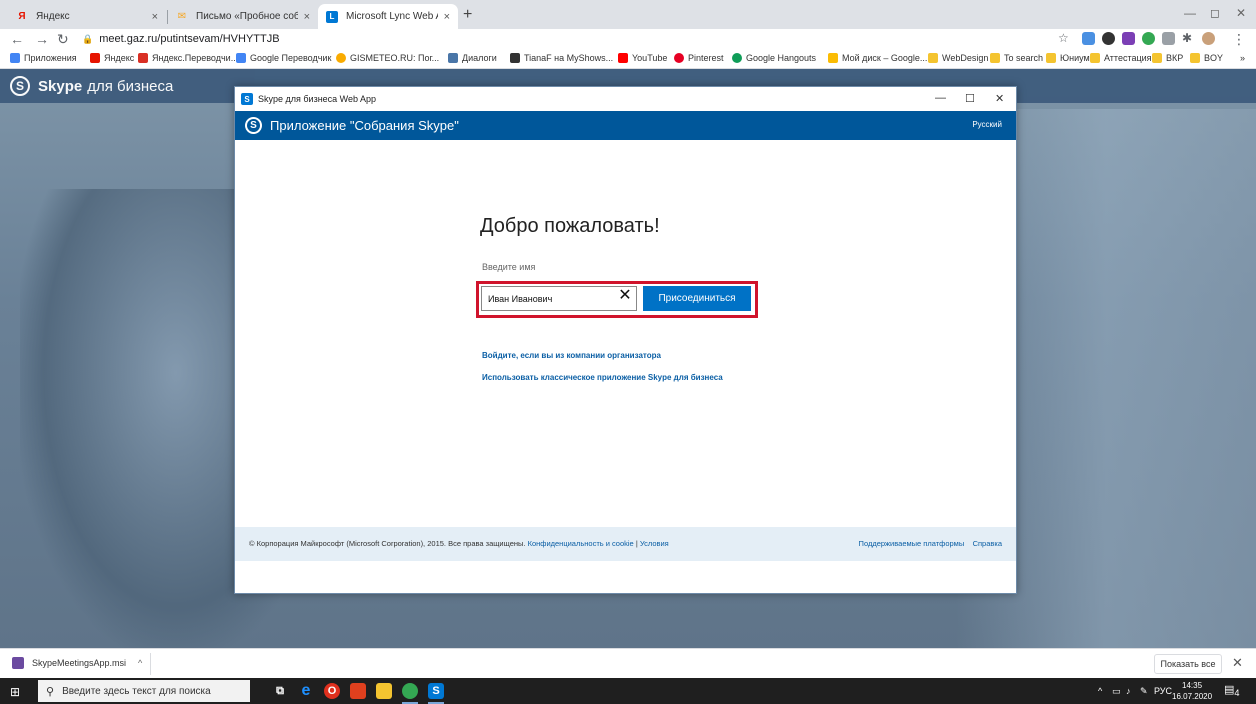 Image resolution: width=1256 pixels, height=704 pixels. What do you see at coordinates (625, 295) in the screenshot?
I see `clear-icon: ✕` at bounding box center [625, 295].